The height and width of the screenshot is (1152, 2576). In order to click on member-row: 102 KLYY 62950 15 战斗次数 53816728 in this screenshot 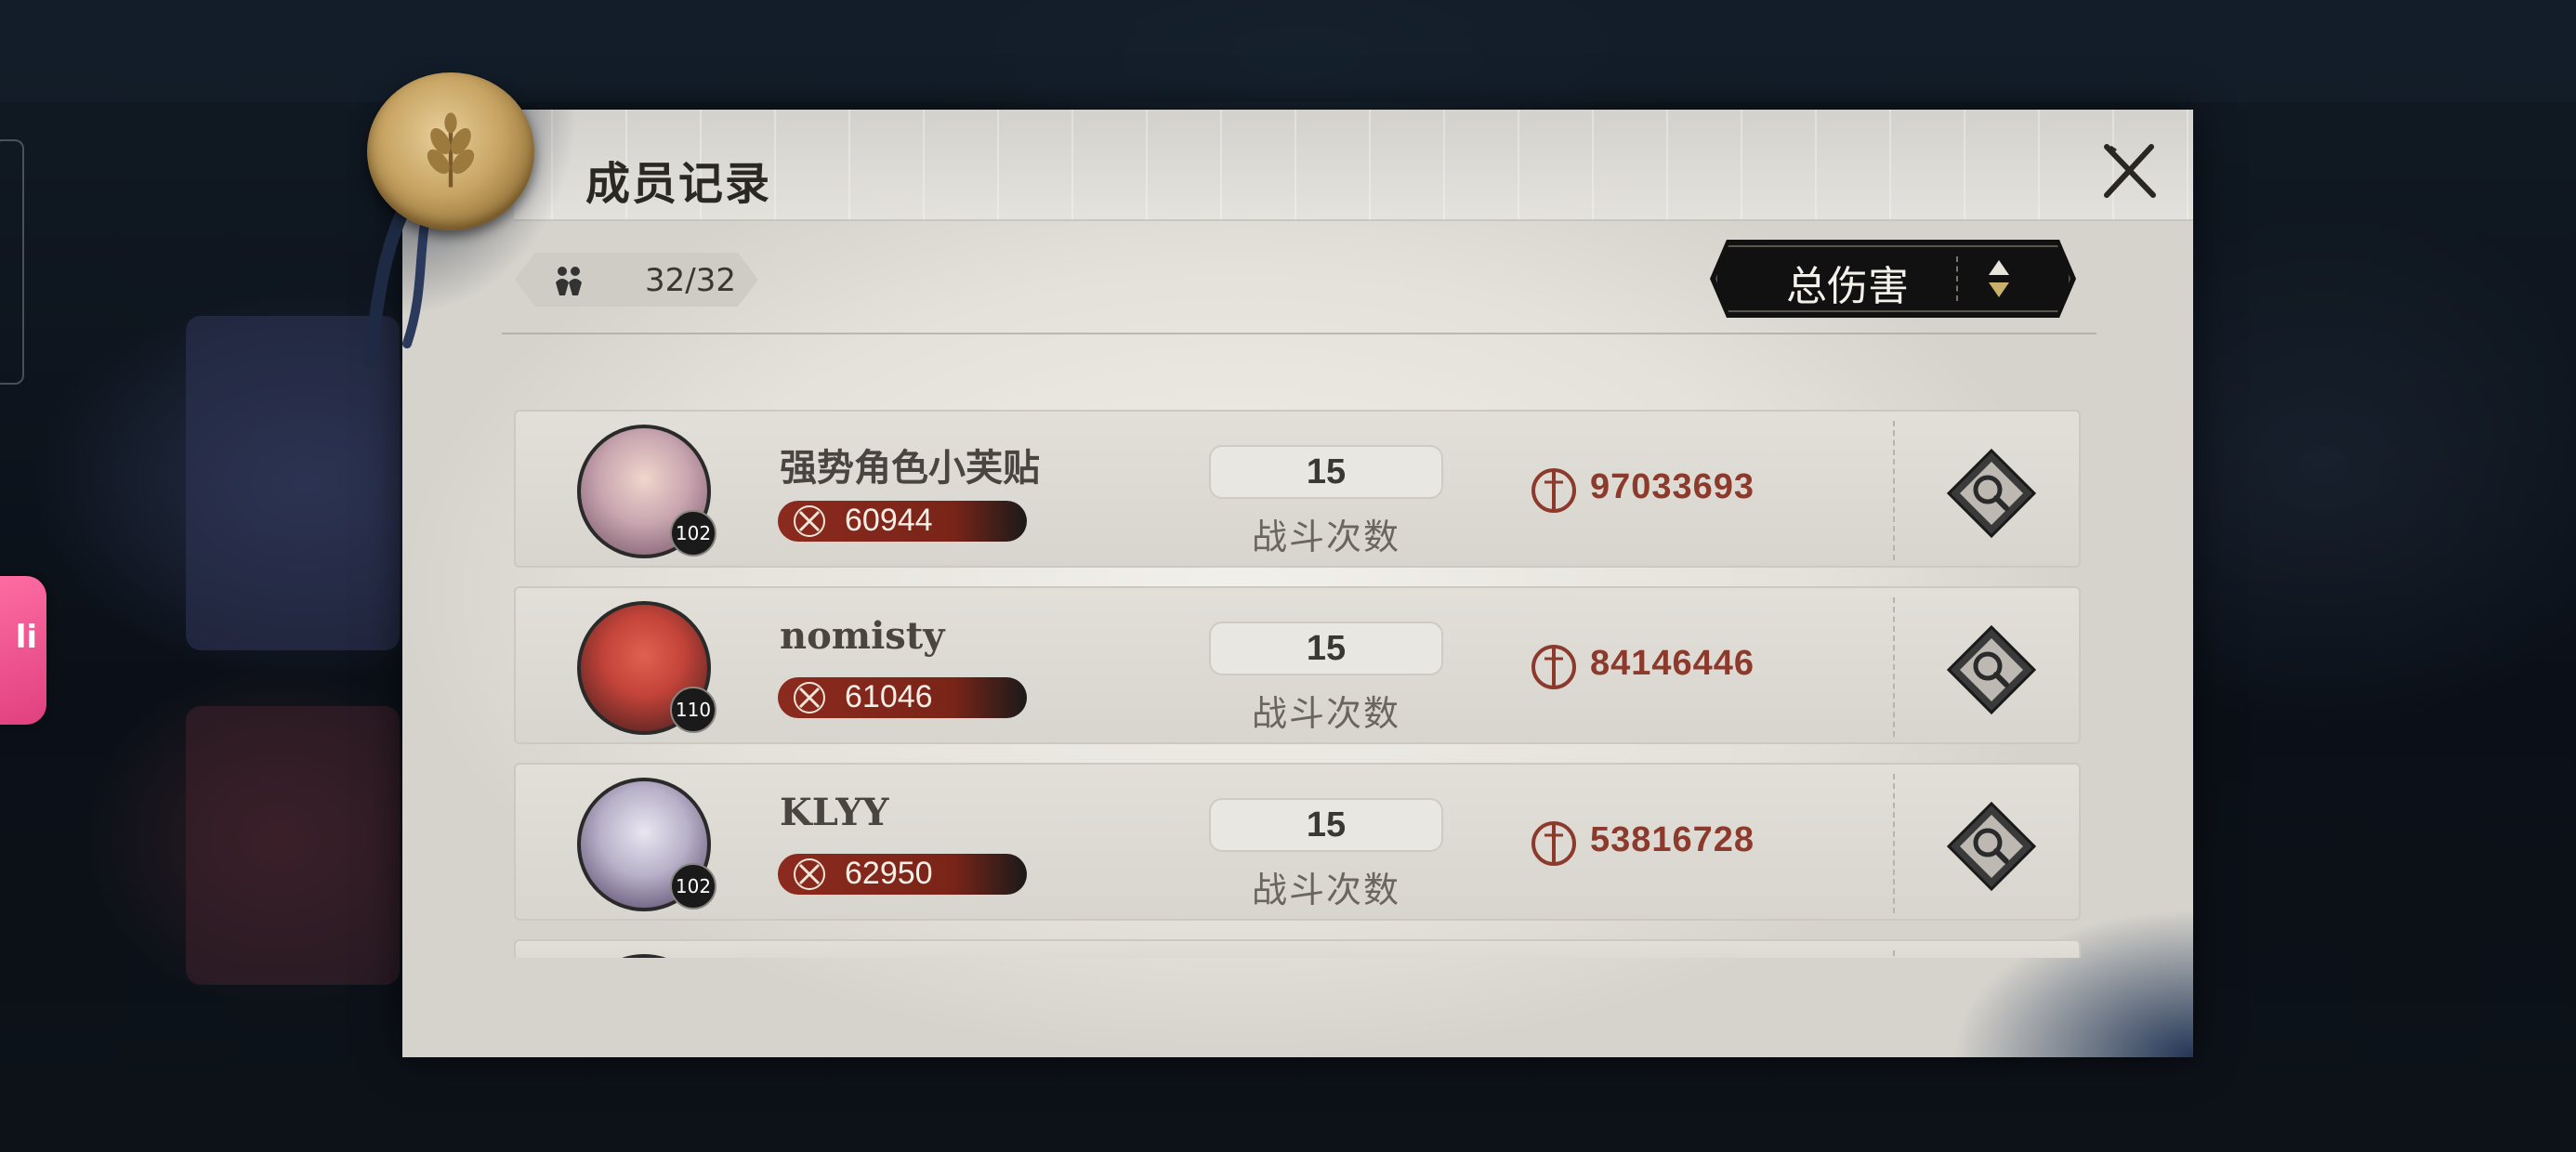, I will do `click(1297, 842)`.